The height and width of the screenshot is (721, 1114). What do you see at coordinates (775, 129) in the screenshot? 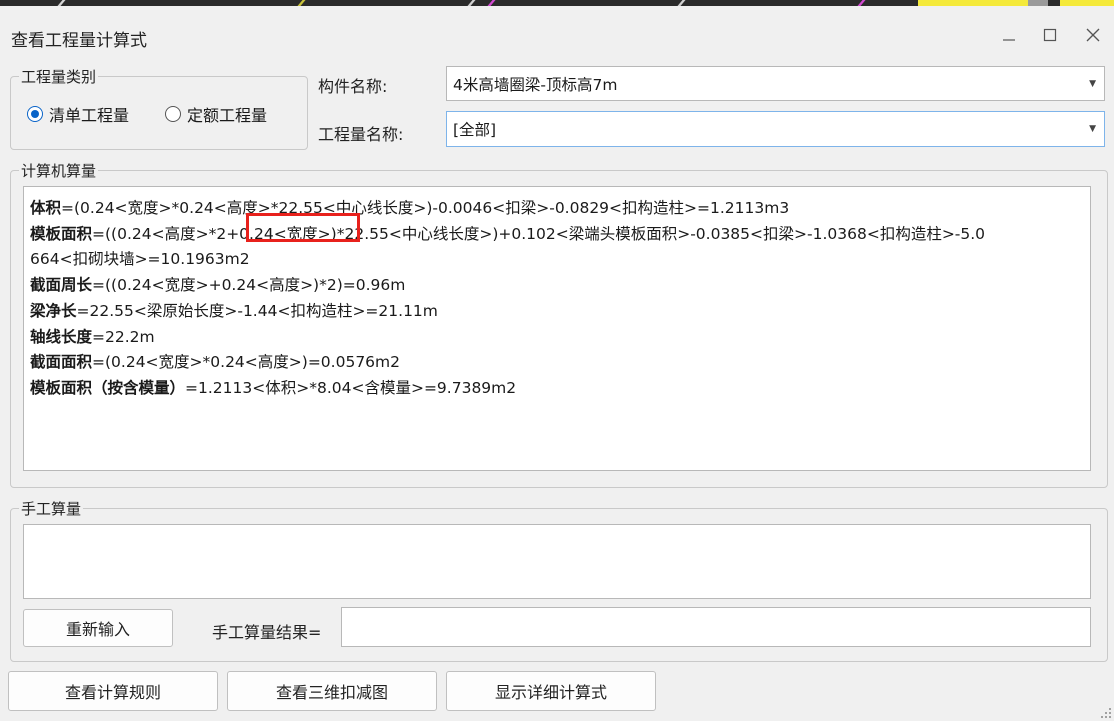
I see `quantity-name-select: [全部] ▼` at bounding box center [775, 129].